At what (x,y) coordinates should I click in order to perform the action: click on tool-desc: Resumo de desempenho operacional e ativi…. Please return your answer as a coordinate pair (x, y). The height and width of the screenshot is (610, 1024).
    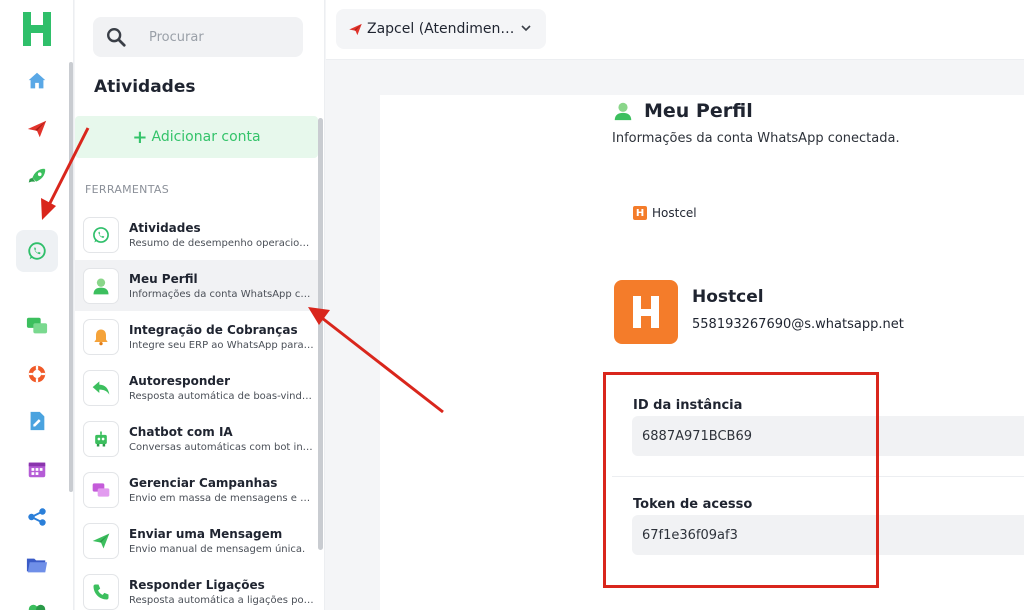
    Looking at the image, I should click on (222, 243).